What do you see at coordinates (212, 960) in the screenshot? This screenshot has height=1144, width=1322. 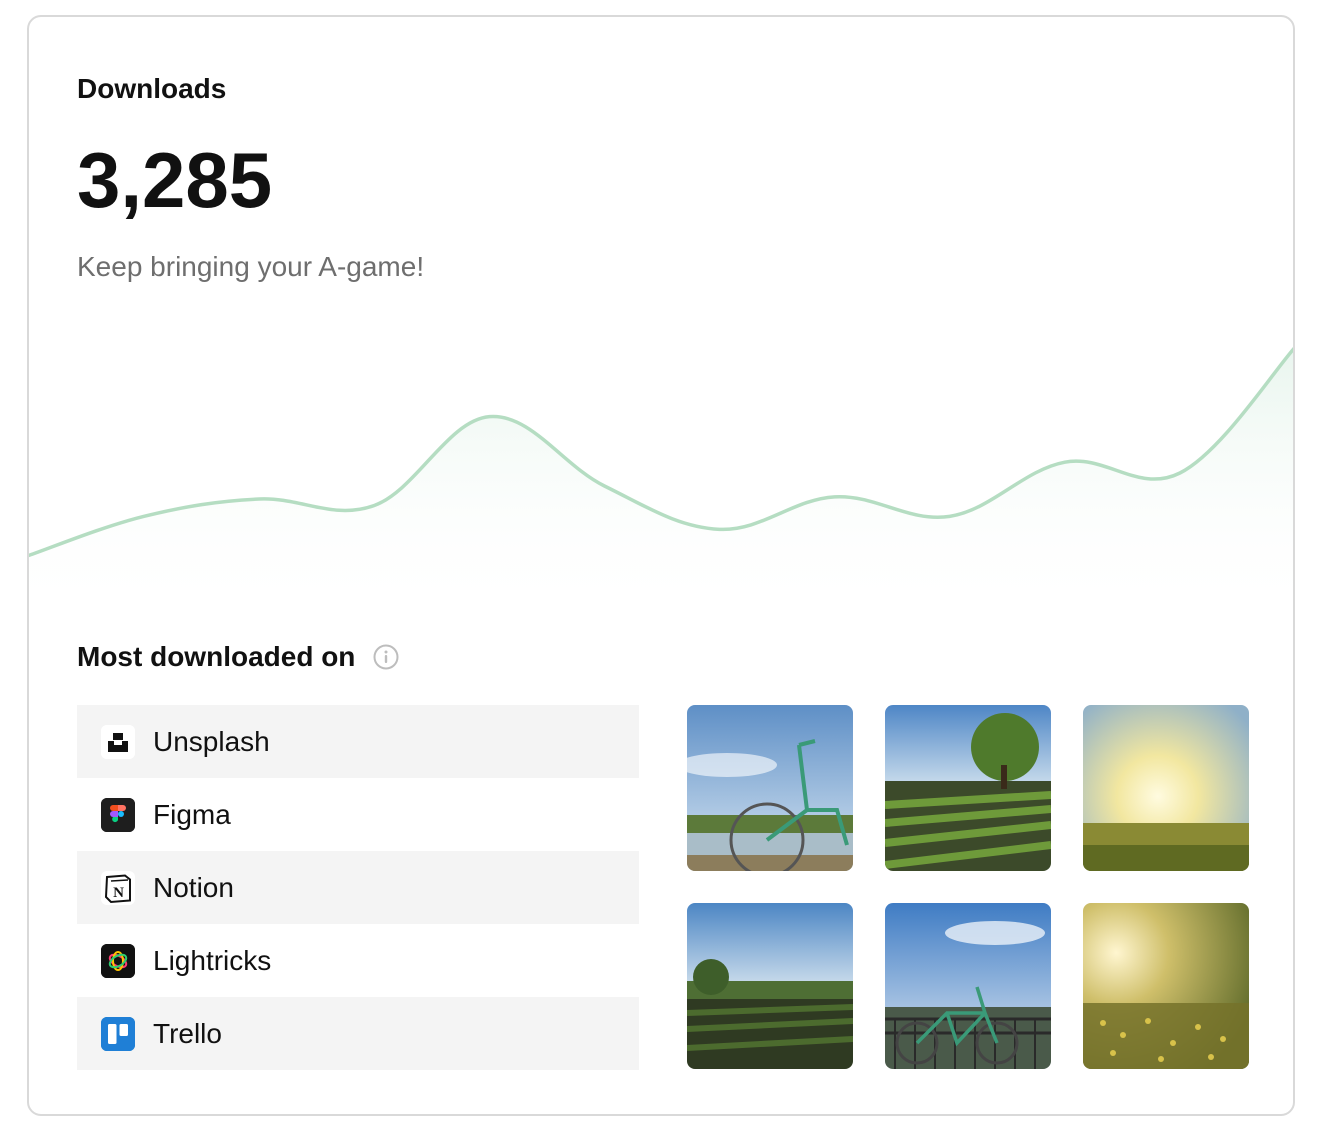 I see `app-name: Lightricks` at bounding box center [212, 960].